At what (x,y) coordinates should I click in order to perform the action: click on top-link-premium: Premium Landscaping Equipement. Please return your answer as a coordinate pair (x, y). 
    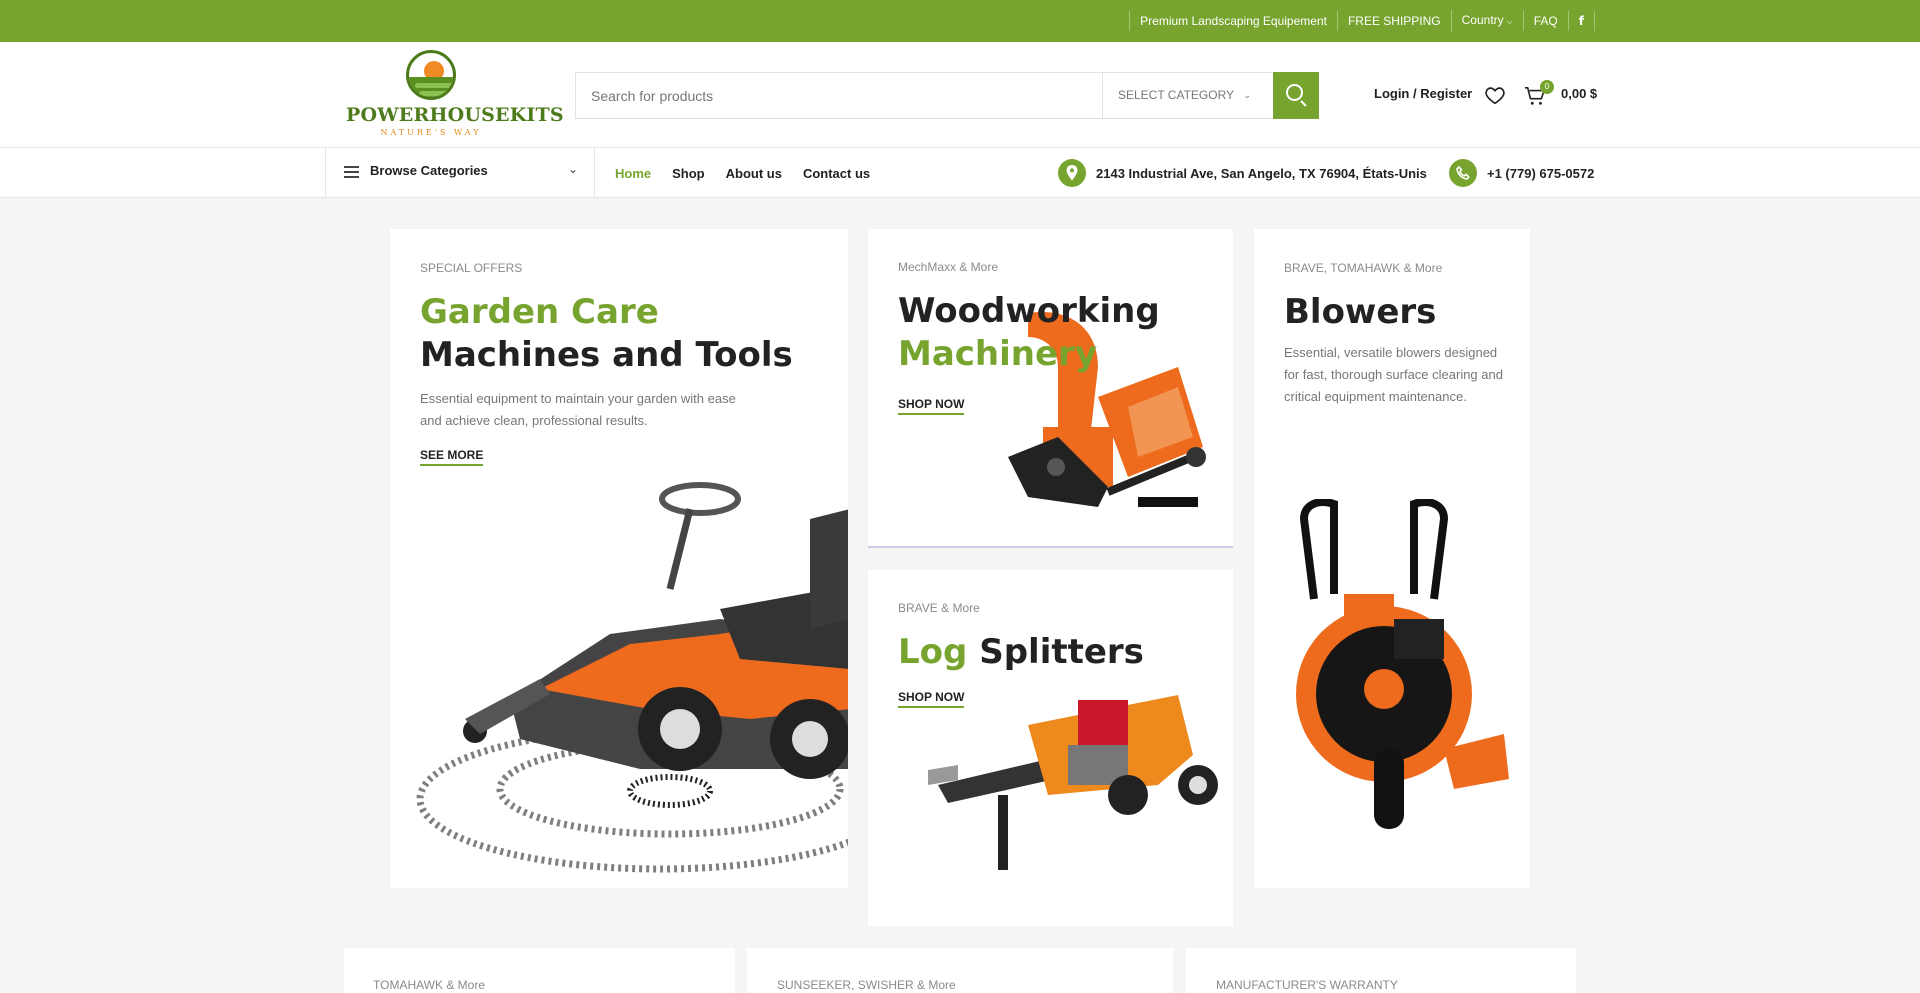
    Looking at the image, I should click on (1233, 21).